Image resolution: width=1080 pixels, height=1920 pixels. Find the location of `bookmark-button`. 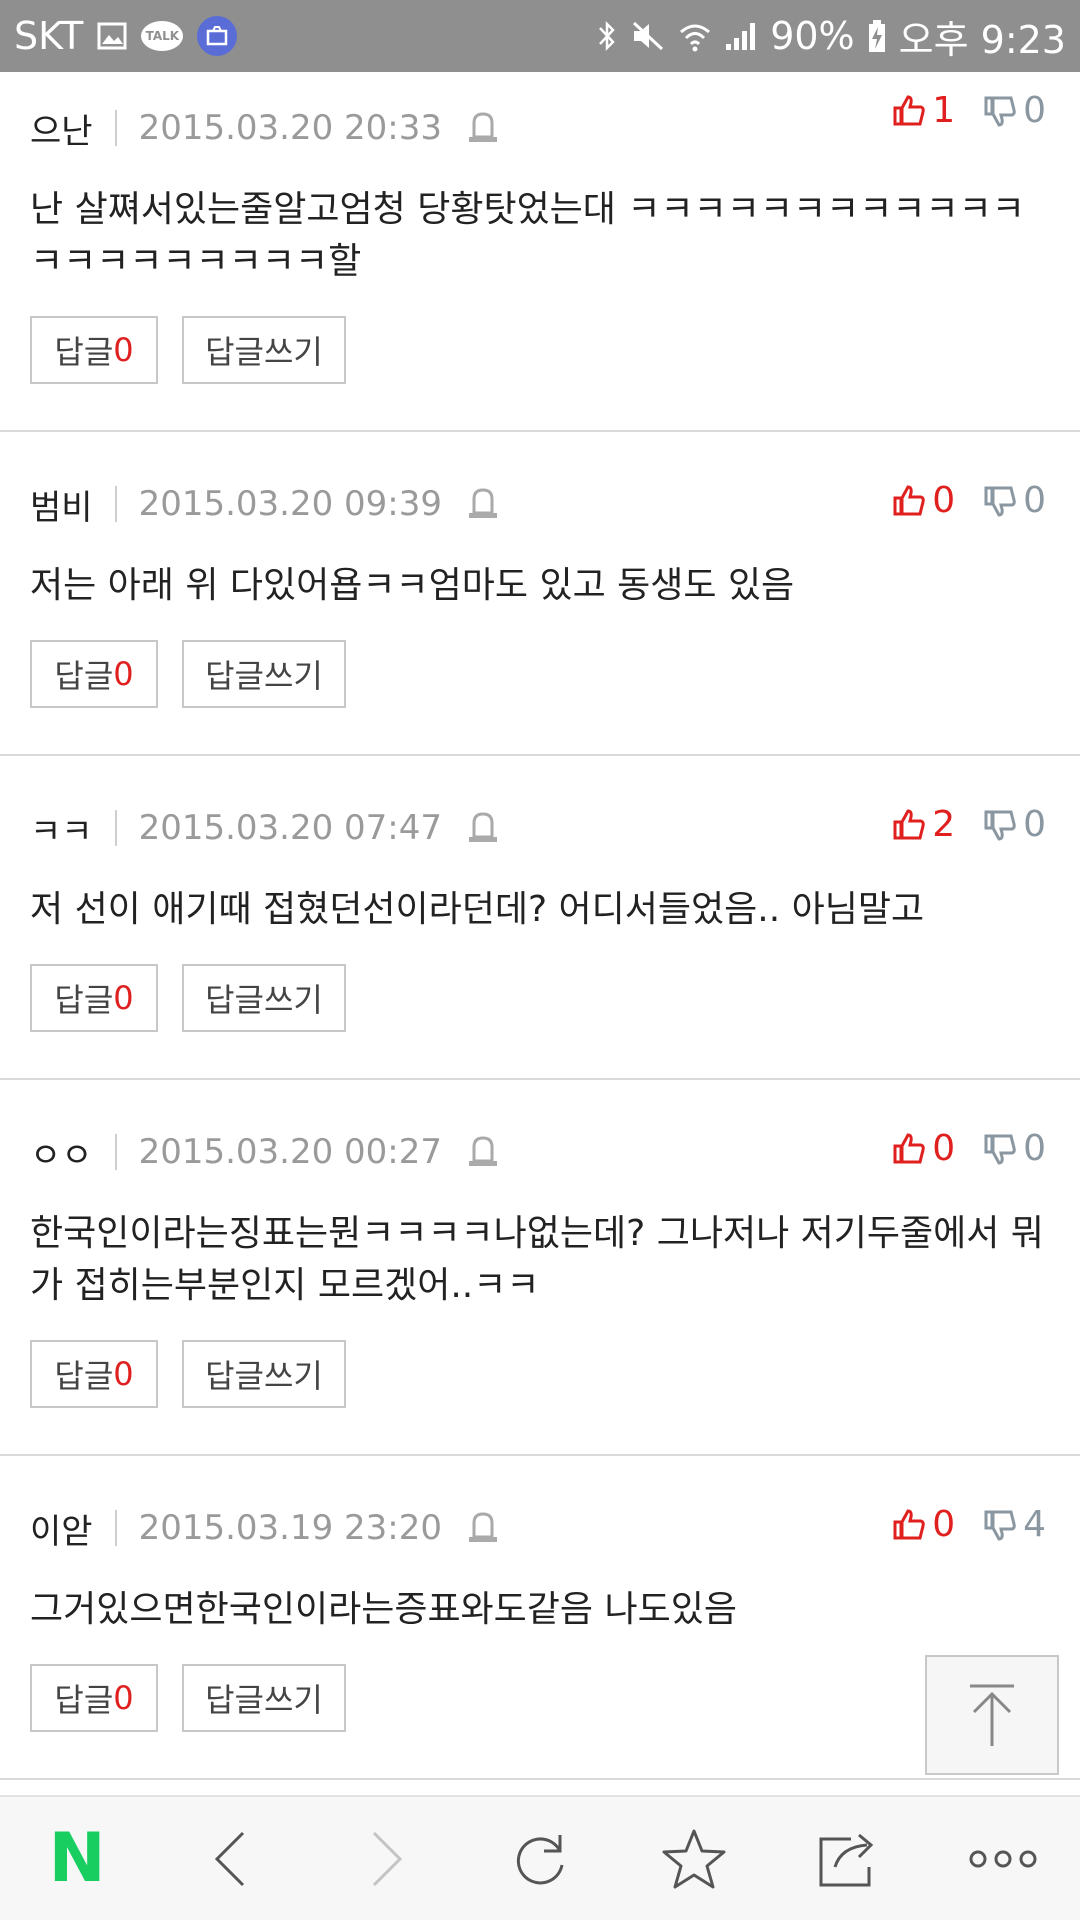

bookmark-button is located at coordinates (694, 1859).